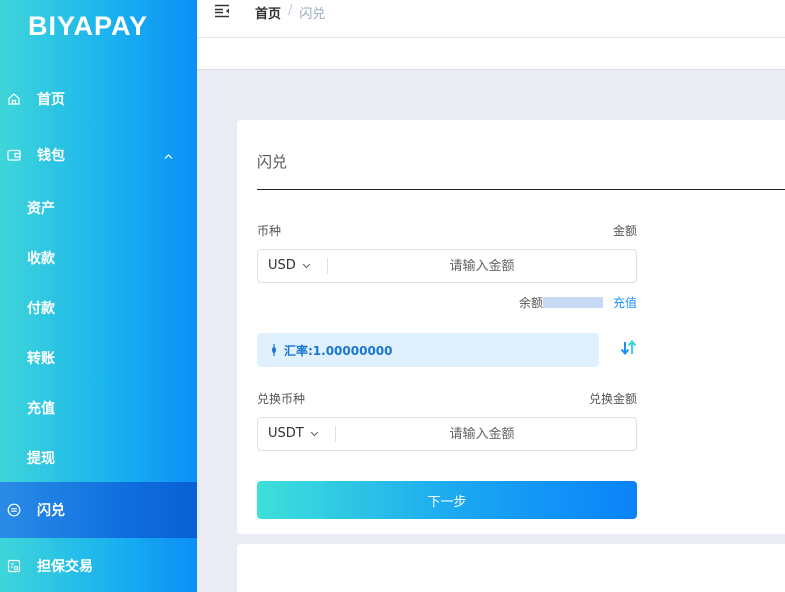 This screenshot has height=592, width=785. What do you see at coordinates (511, 568) in the screenshot?
I see `secondary-card` at bounding box center [511, 568].